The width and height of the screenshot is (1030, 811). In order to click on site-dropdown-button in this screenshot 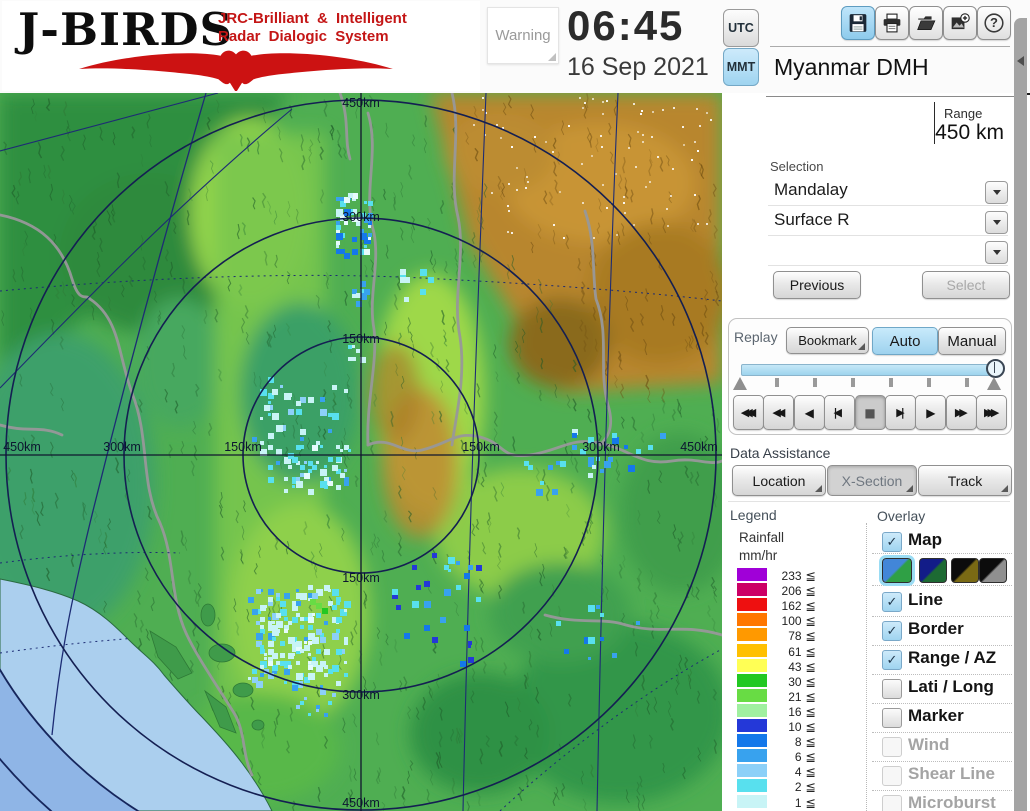, I will do `click(996, 192)`.